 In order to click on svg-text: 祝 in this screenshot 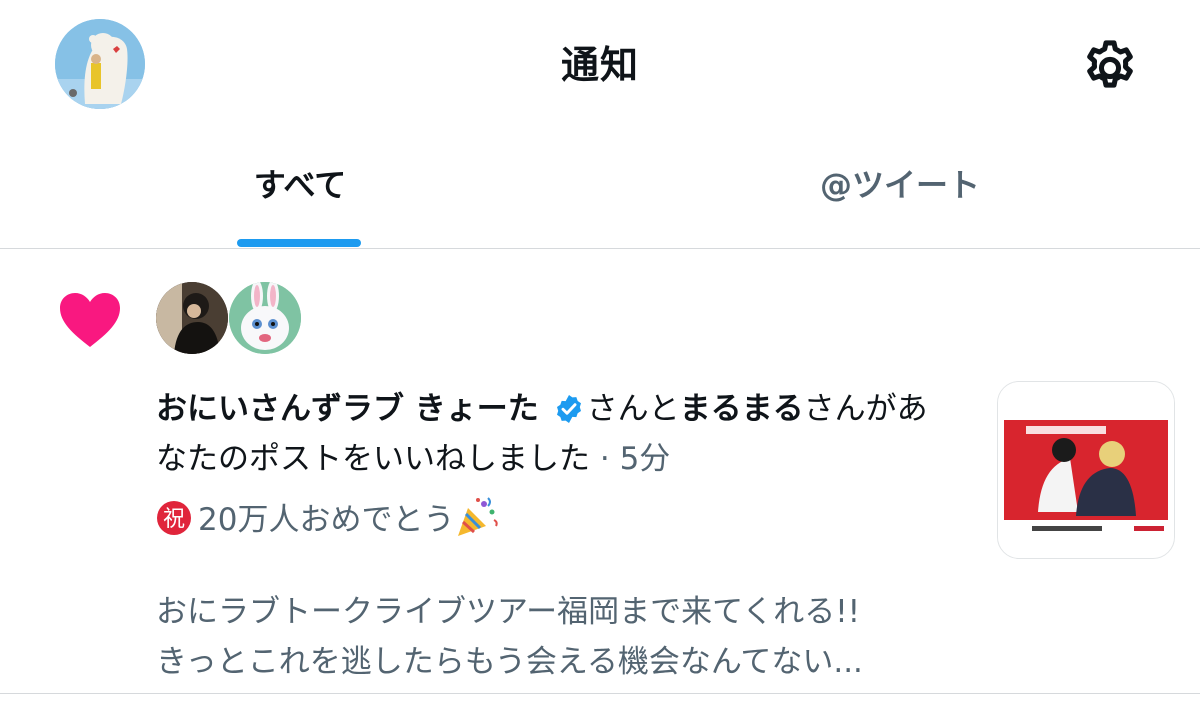, I will do `click(174, 519)`.